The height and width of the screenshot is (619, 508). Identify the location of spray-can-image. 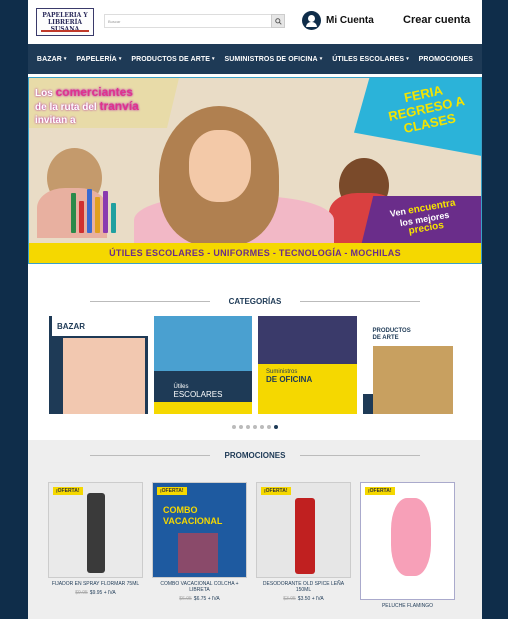
(96, 533).